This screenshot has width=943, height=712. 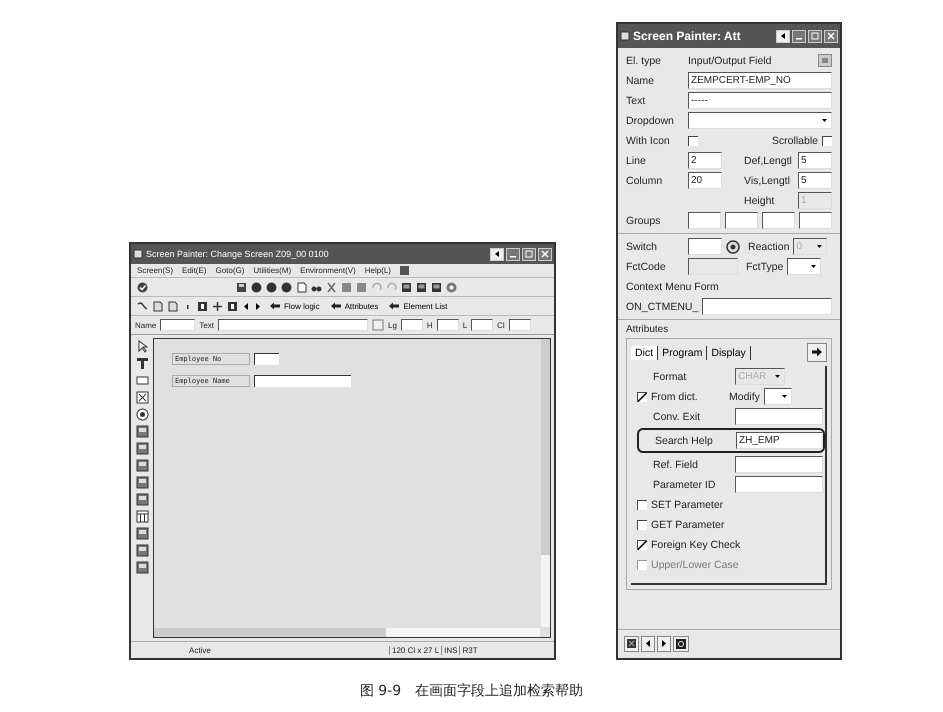 What do you see at coordinates (142, 380) in the screenshot?
I see `input-icon` at bounding box center [142, 380].